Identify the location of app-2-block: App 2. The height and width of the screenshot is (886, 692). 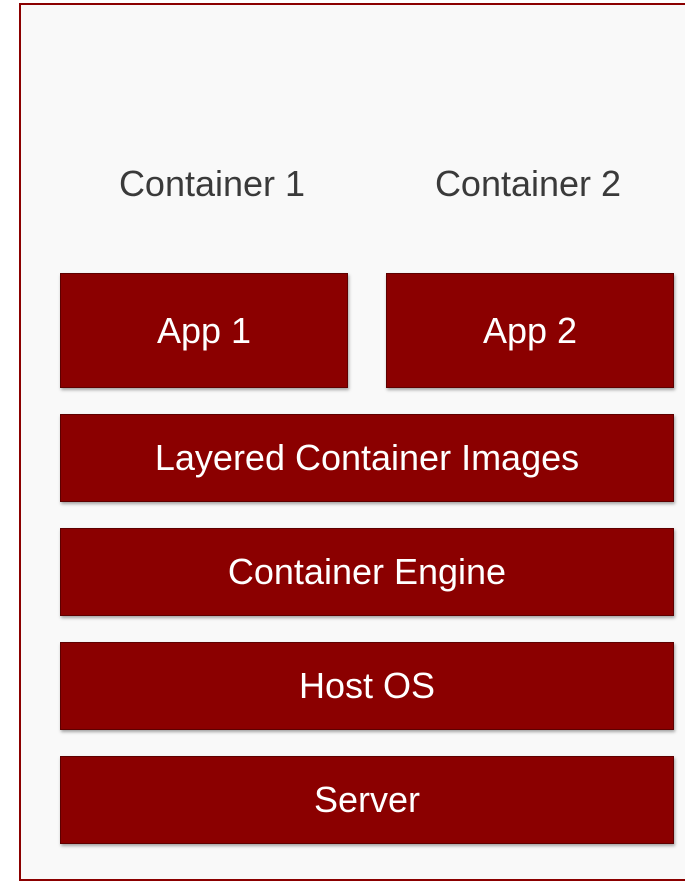
(530, 330).